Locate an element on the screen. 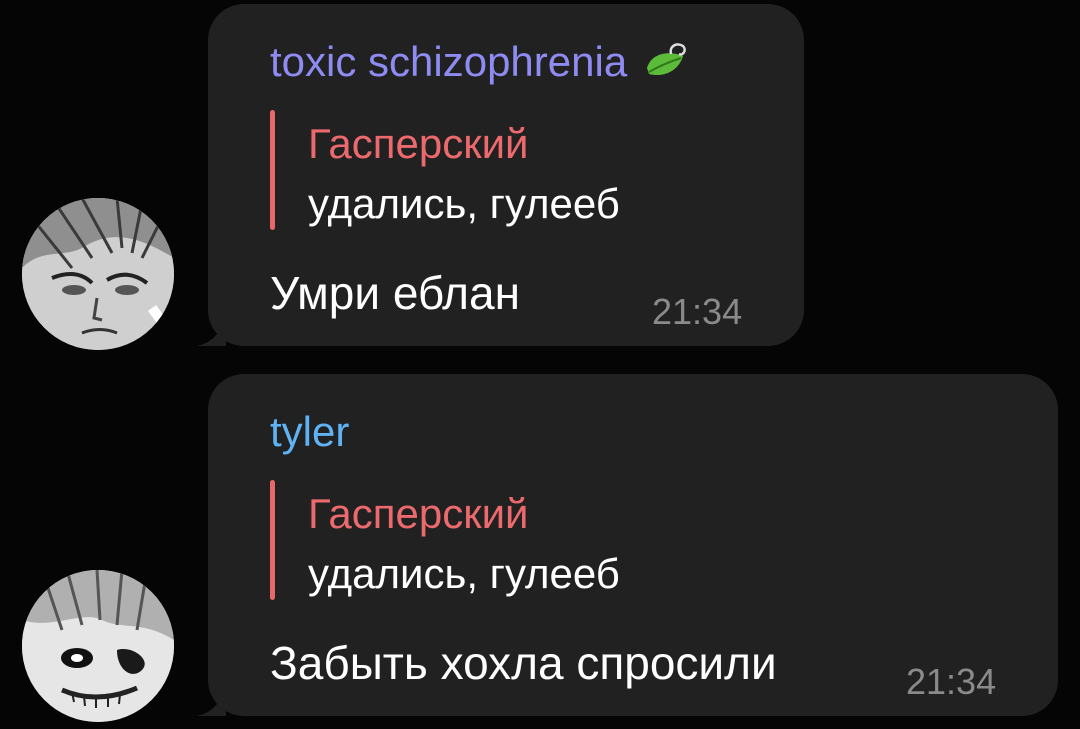 The height and width of the screenshot is (729, 1080). sender-name-text: tyler is located at coordinates (310, 431).